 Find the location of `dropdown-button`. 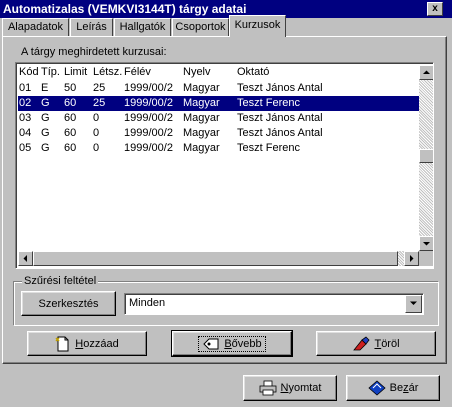

dropdown-button is located at coordinates (413, 304).